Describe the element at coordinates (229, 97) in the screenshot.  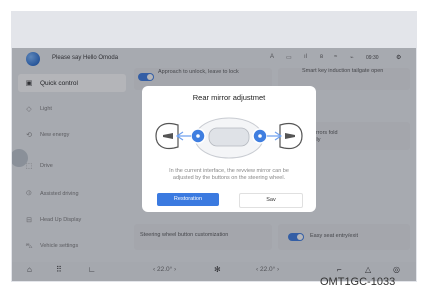
I see `dialog-title: Rear mirror adjustmet` at that location.